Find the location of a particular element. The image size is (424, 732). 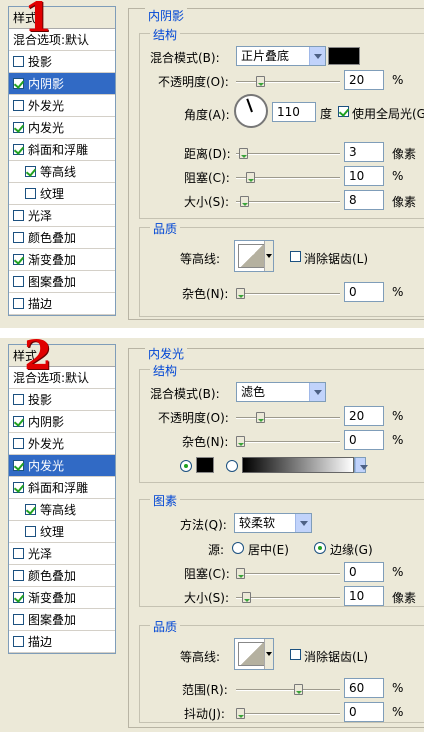

global-light-checkbox is located at coordinates (343, 111).